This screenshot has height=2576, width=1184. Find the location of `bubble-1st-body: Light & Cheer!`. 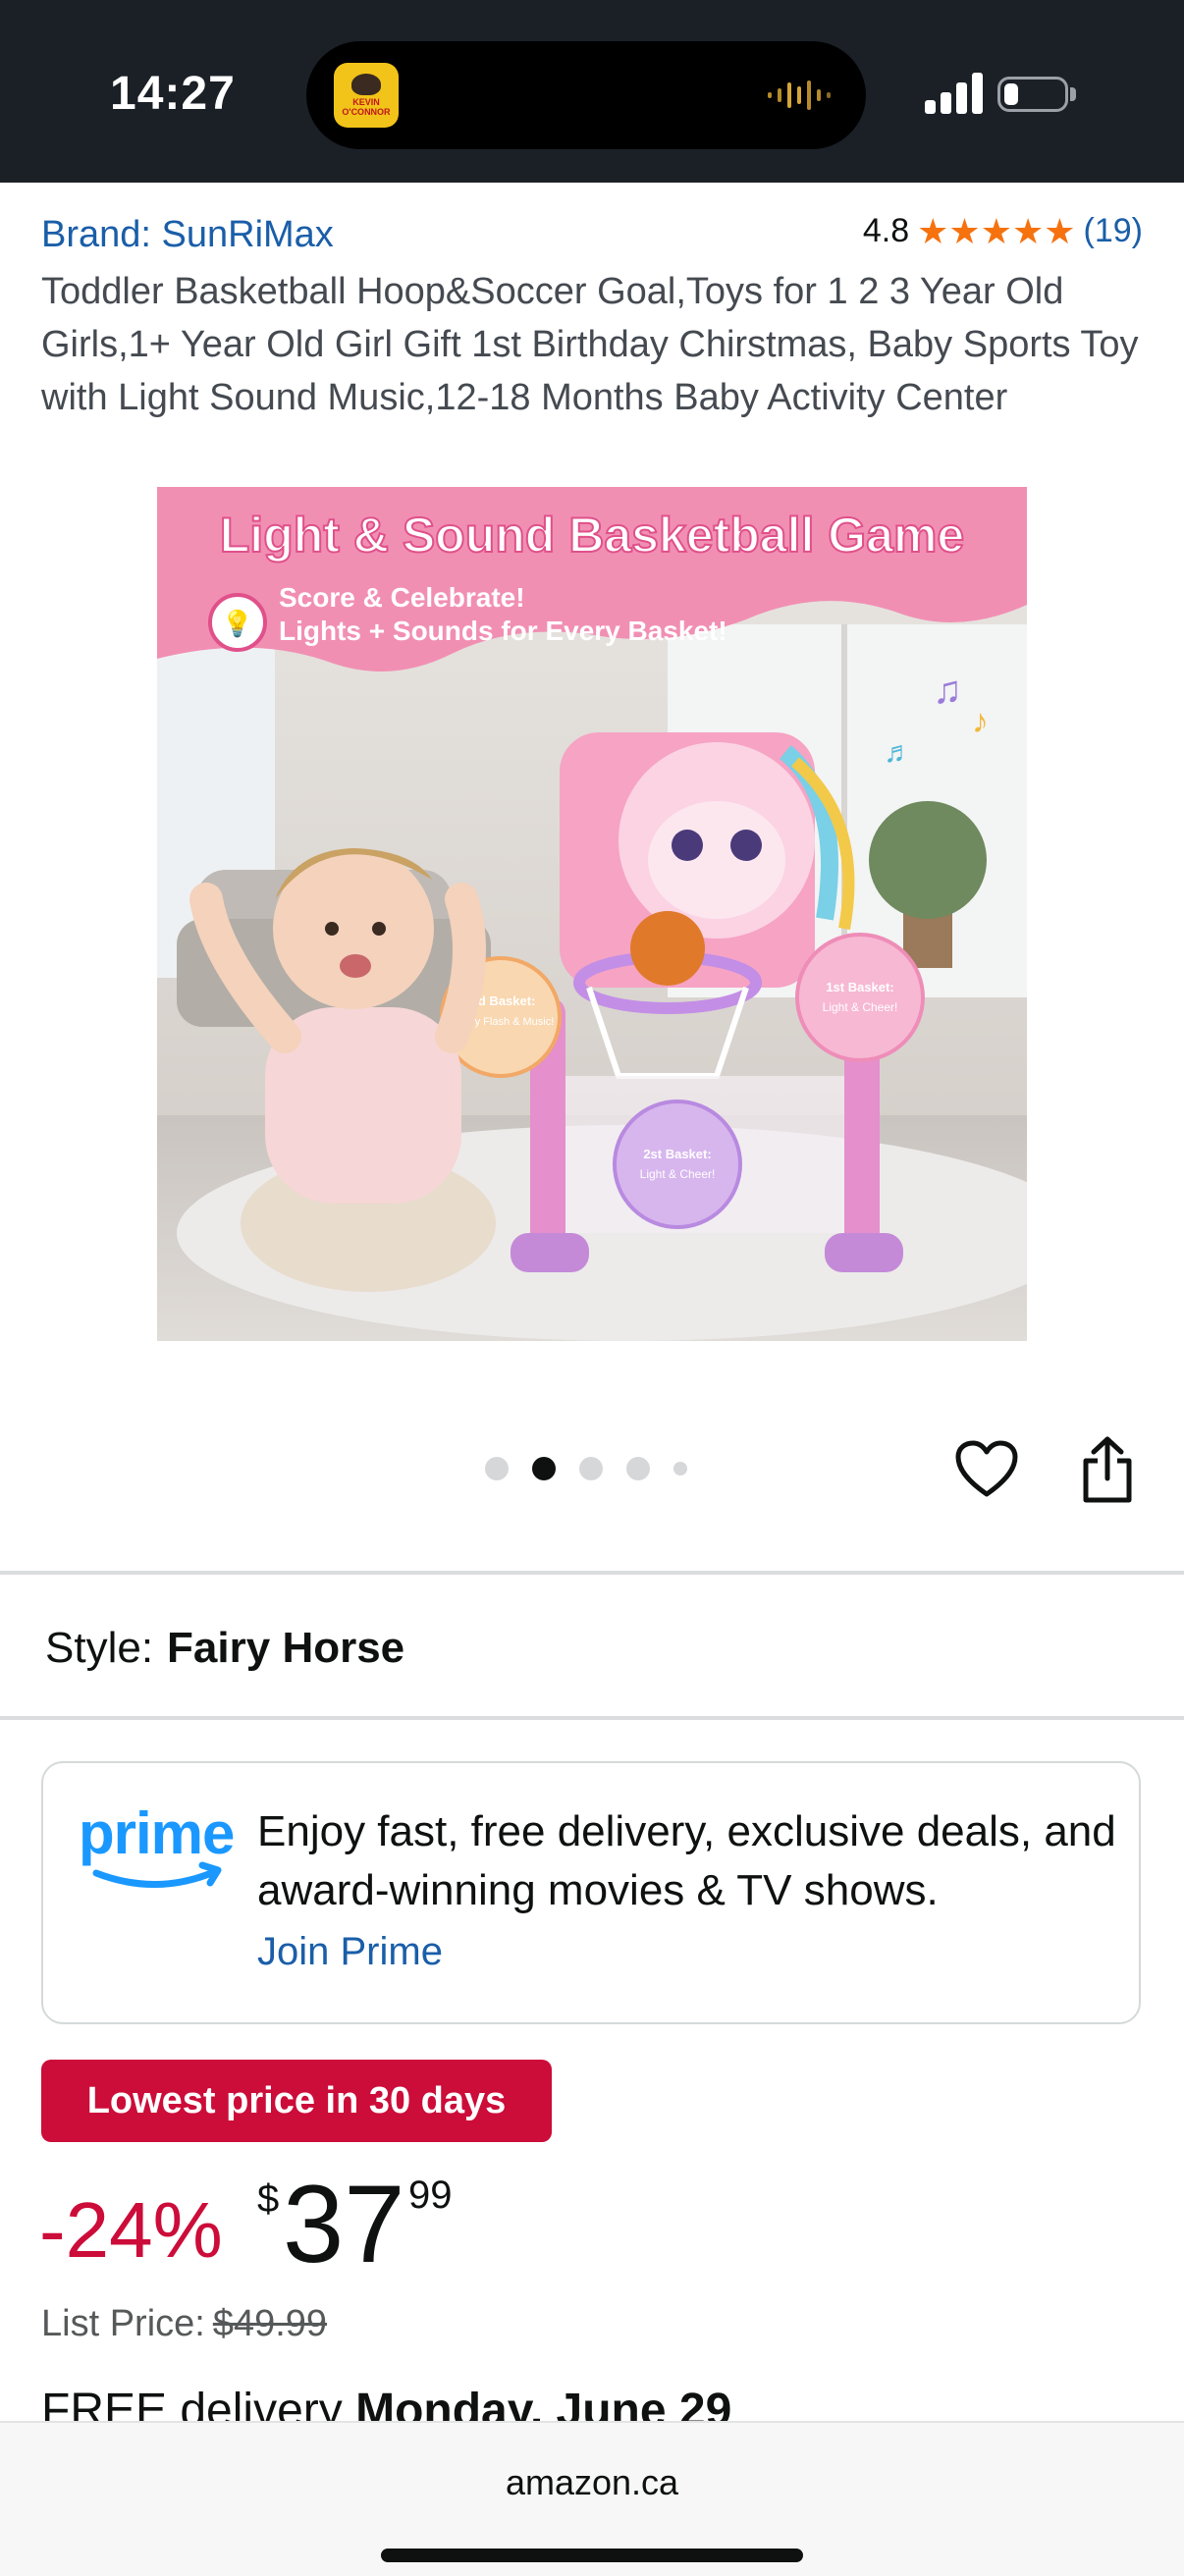

bubble-1st-body: Light & Cheer! is located at coordinates (860, 1007).